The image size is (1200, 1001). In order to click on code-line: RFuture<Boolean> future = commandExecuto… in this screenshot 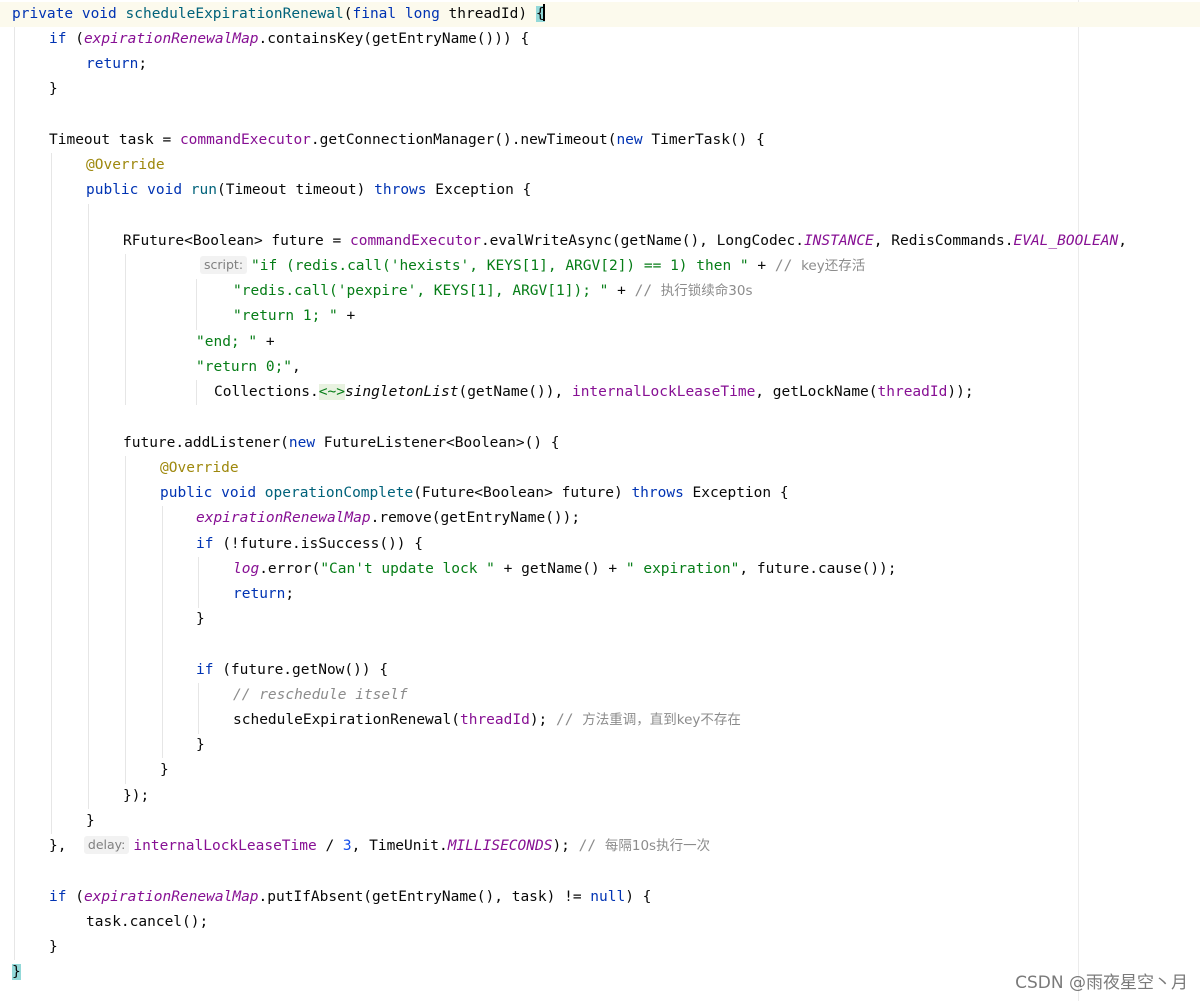, I will do `click(625, 241)`.